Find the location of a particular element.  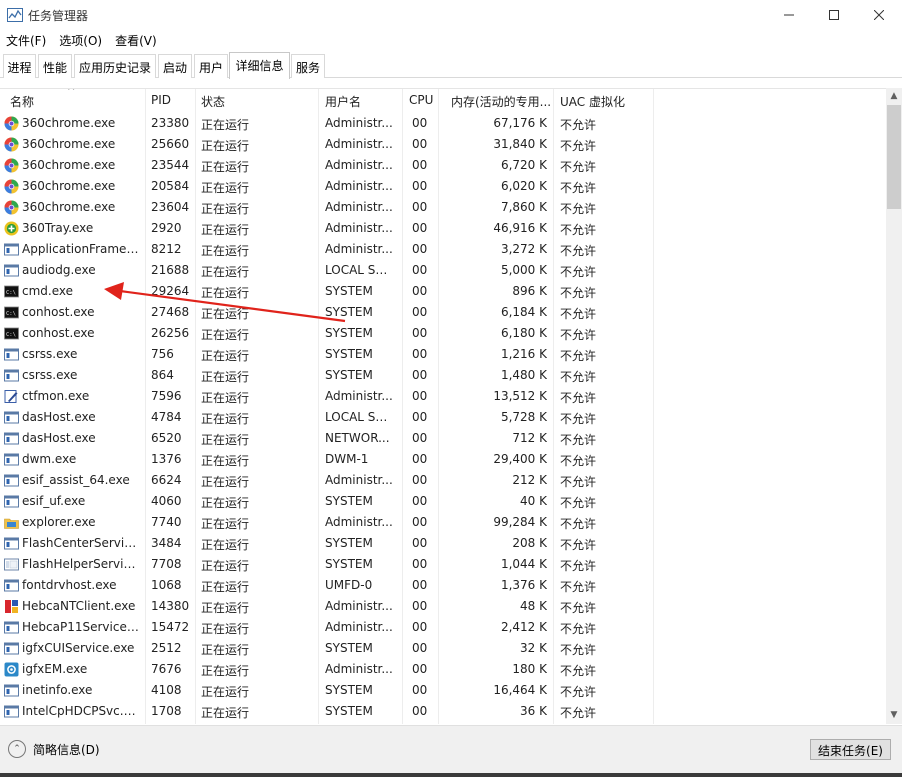

tab-users: 用户 is located at coordinates (211, 66).